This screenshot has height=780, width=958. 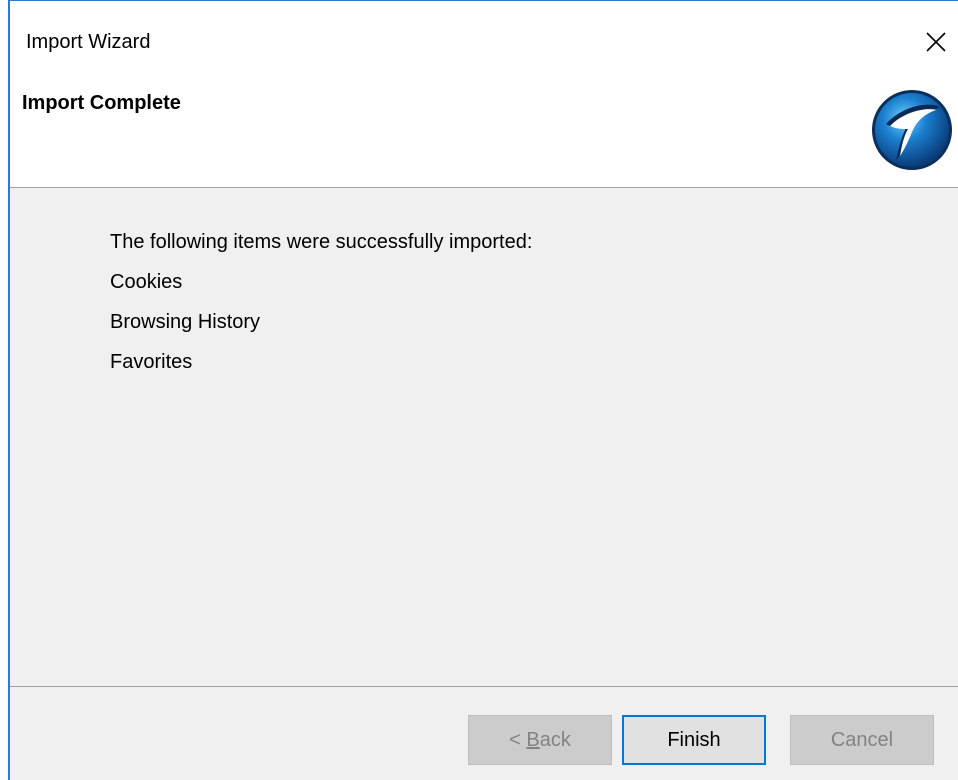 I want to click on imported-item-favorites: Favorites, so click(x=151, y=362).